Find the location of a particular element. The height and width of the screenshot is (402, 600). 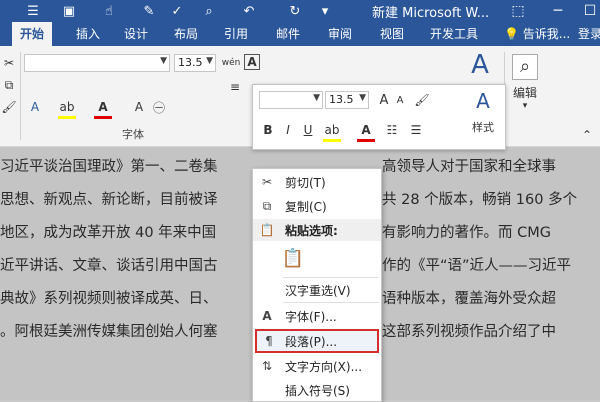

font-size-combo: 13.5 ▼ is located at coordinates (195, 63).